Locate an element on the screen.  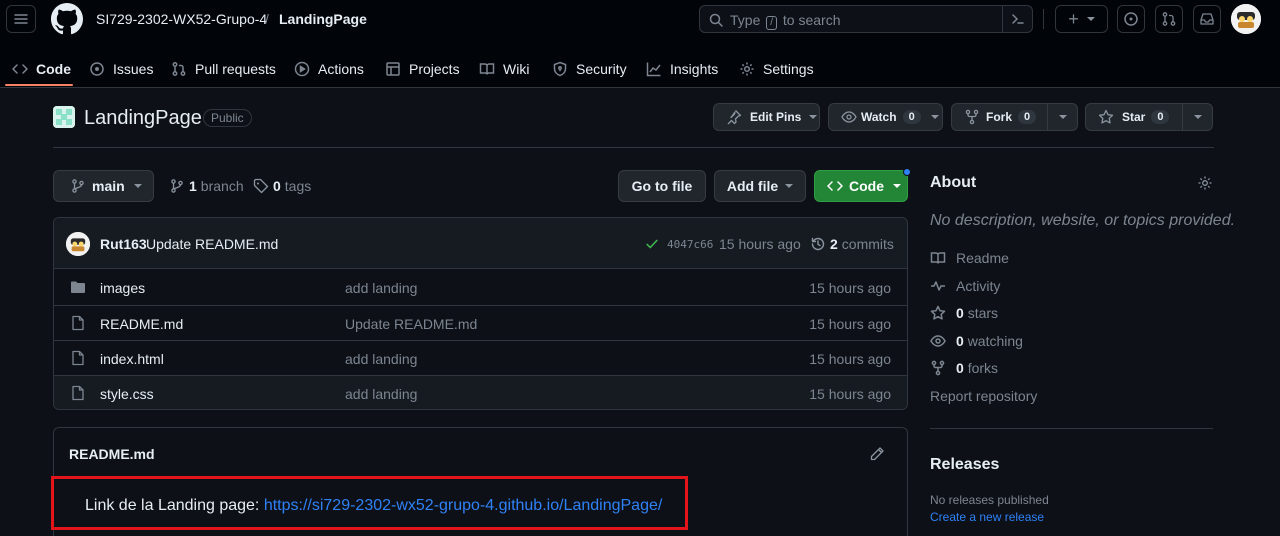
branch-count-label: branch is located at coordinates (222, 186).